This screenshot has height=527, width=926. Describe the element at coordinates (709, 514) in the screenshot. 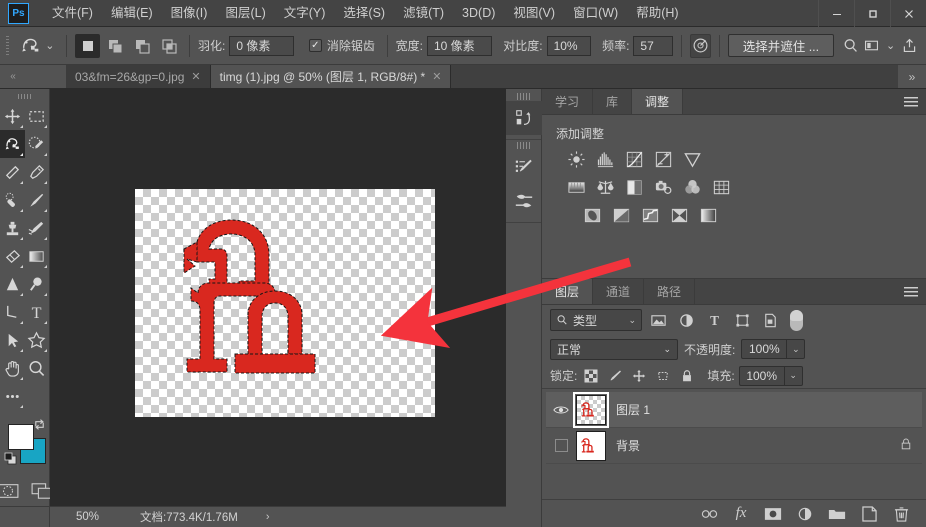

I see `link-layers-icon` at that location.